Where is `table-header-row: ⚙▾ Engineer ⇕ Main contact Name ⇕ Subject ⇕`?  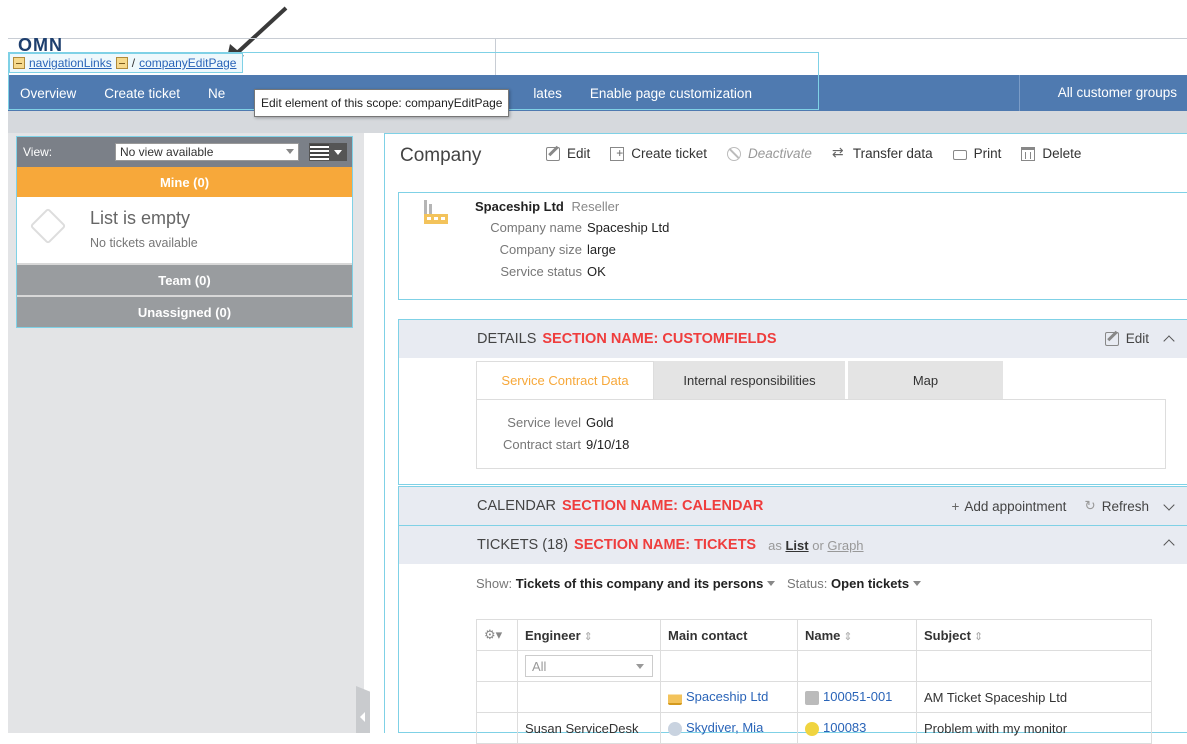
table-header-row: ⚙▾ Engineer ⇕ Main contact Name ⇕ Subject ⇕ is located at coordinates (814, 635).